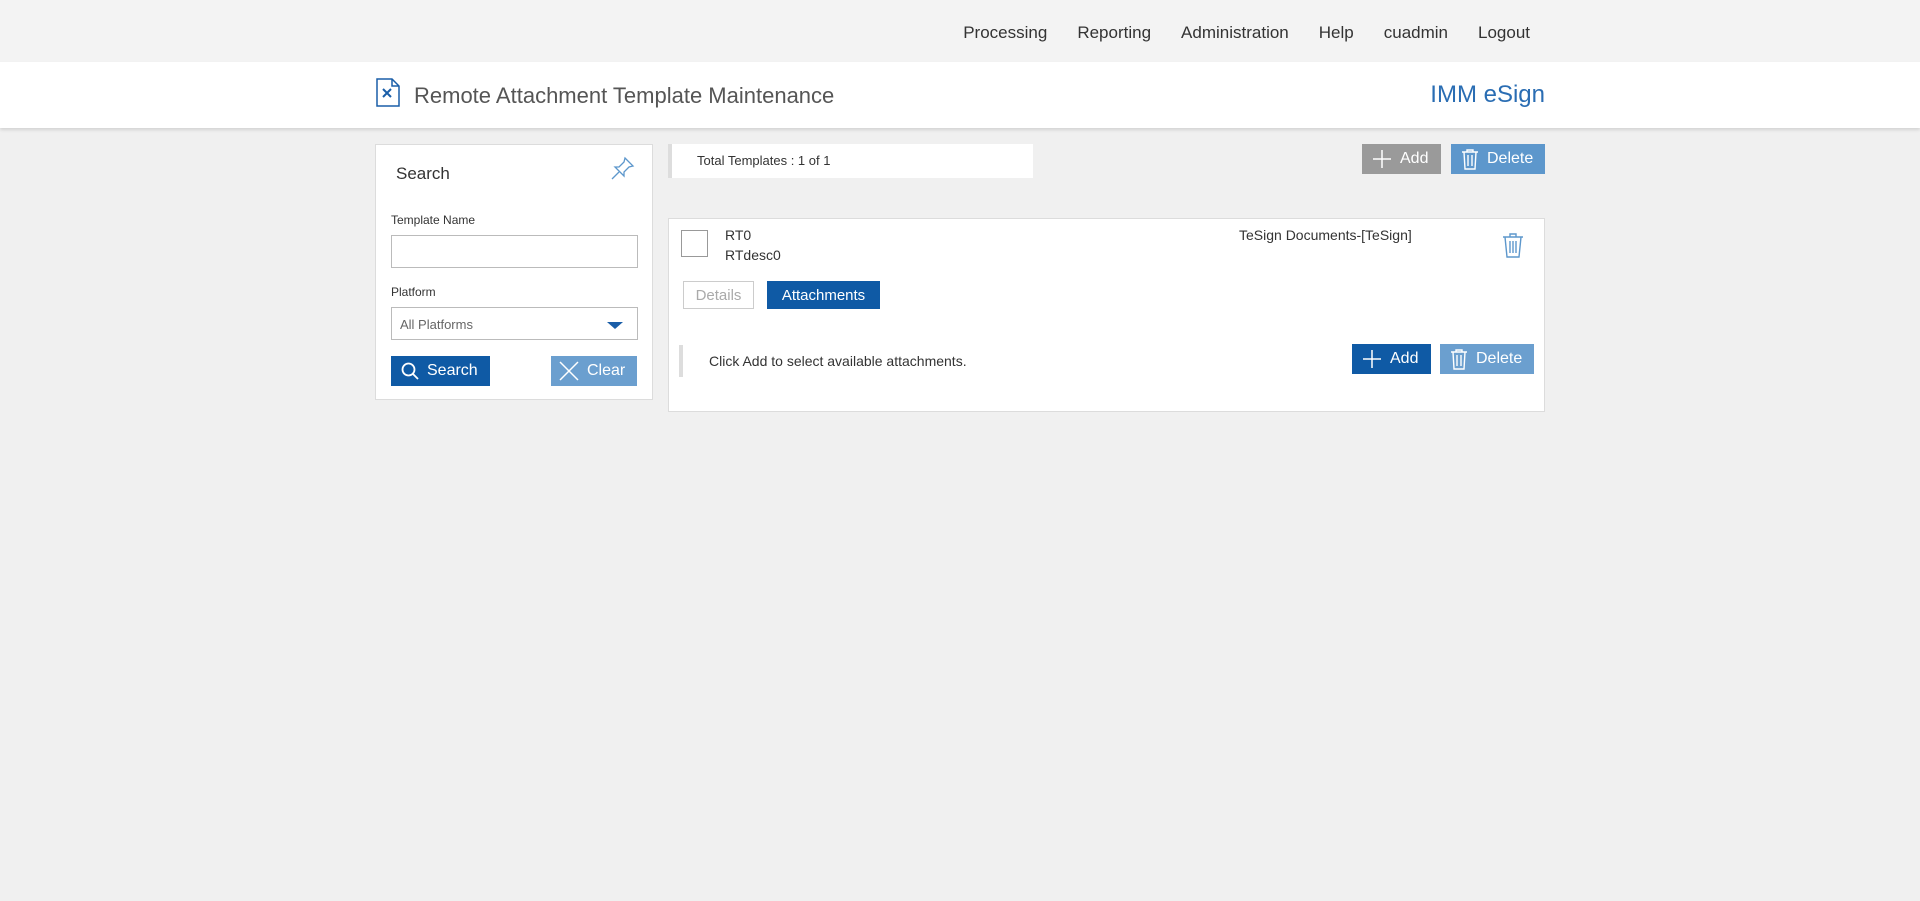 The image size is (1920, 901). I want to click on message-accent-bar, so click(681, 361).